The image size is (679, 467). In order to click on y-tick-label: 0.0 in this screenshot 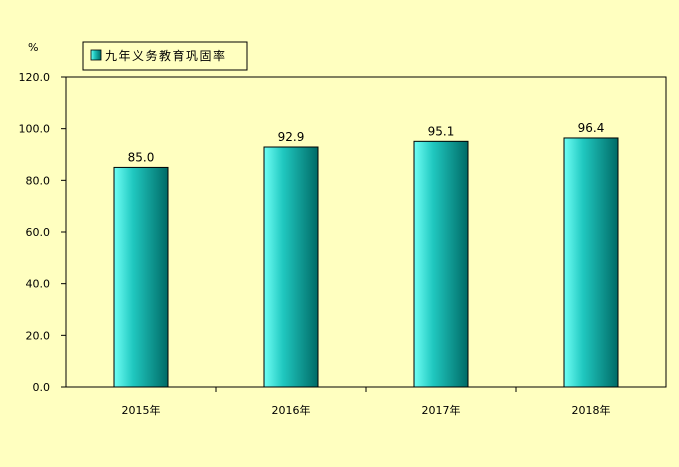, I will do `click(42, 387)`.